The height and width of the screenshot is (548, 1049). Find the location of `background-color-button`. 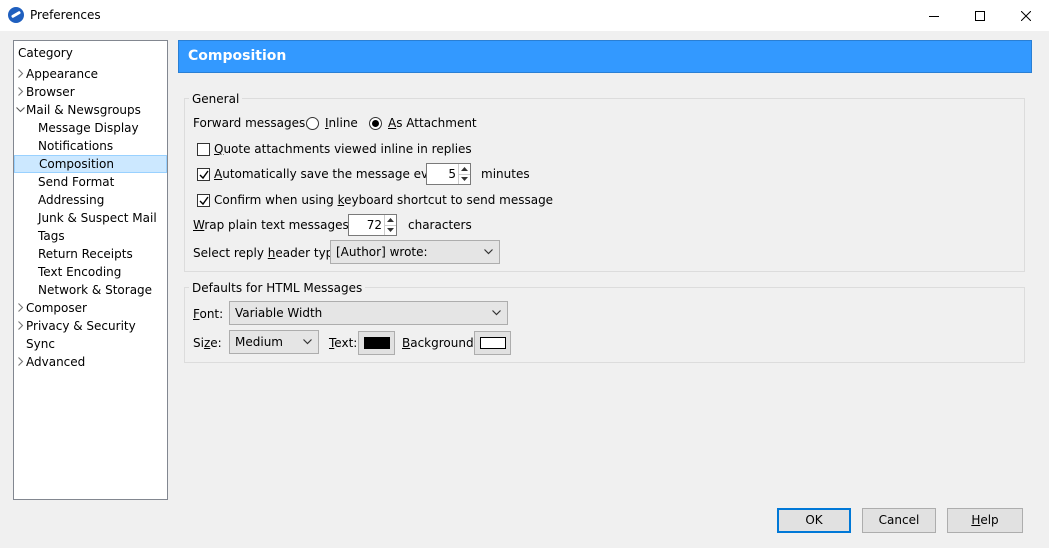

background-color-button is located at coordinates (492, 343).